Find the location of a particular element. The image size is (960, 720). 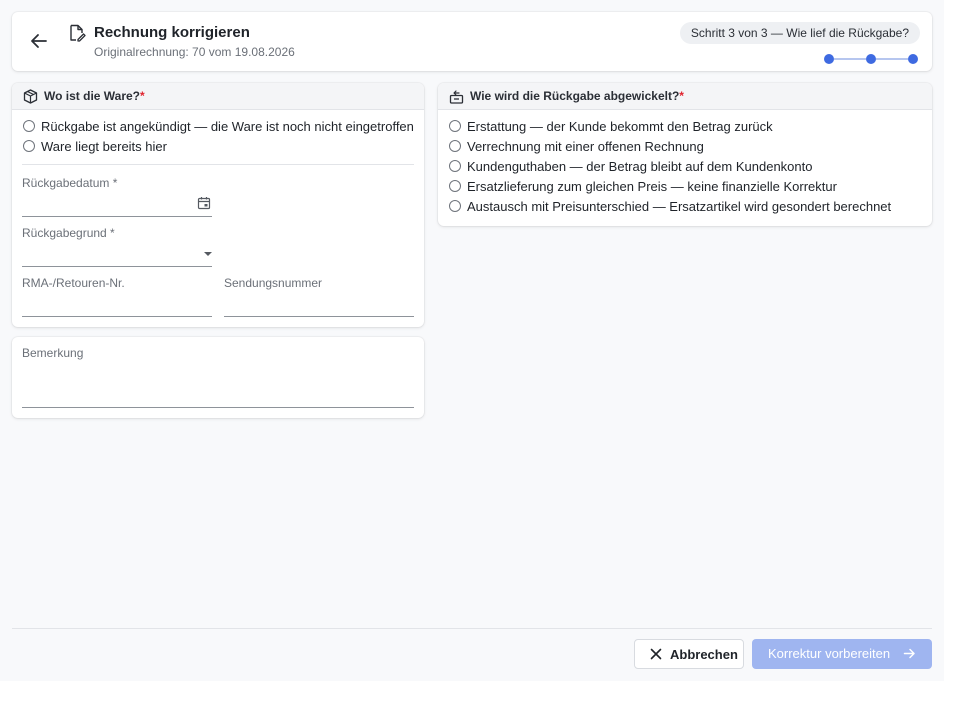

return-handling-header: Wie wird die Rückgabe abgewickelt?* is located at coordinates (685, 96).